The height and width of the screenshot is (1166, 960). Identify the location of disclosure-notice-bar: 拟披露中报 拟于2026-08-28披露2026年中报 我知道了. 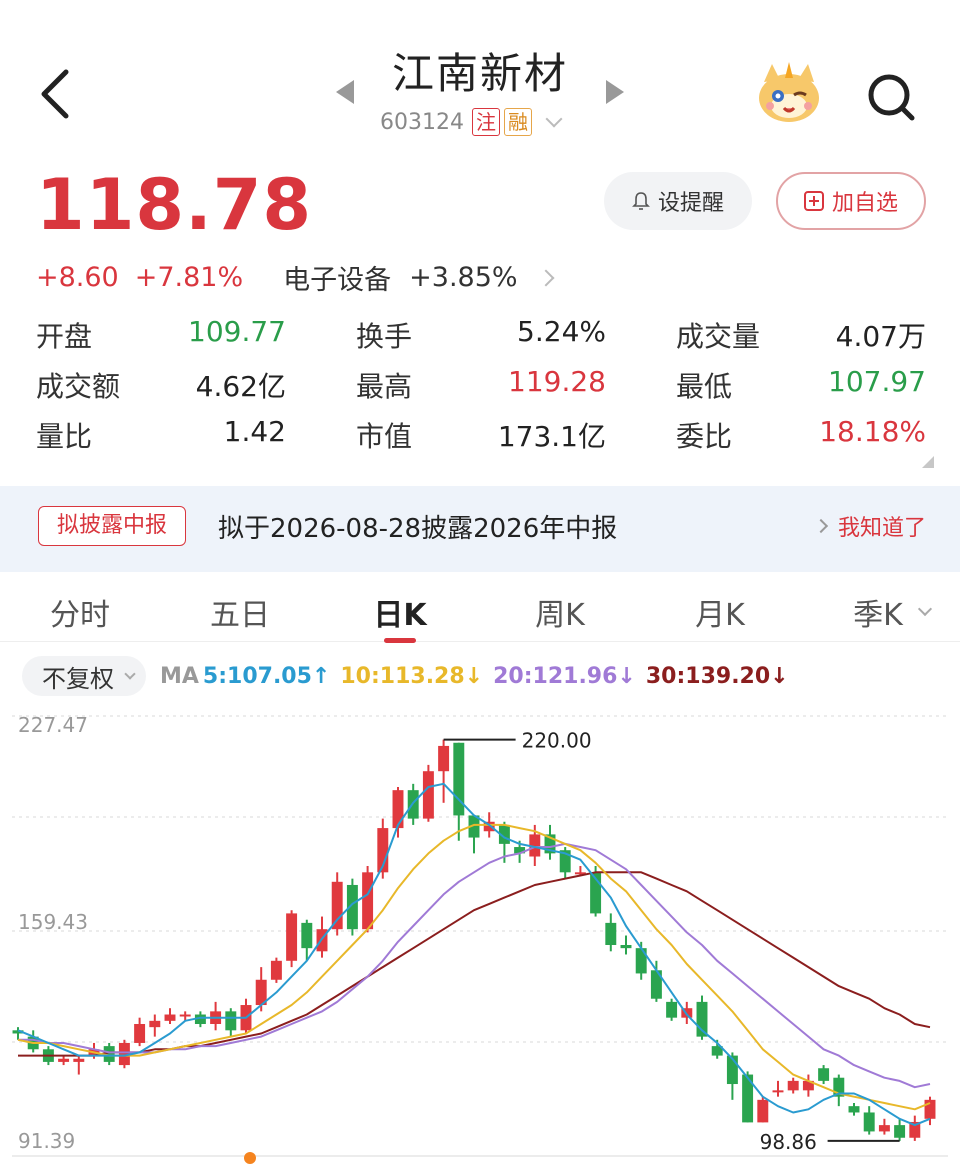
(480, 529).